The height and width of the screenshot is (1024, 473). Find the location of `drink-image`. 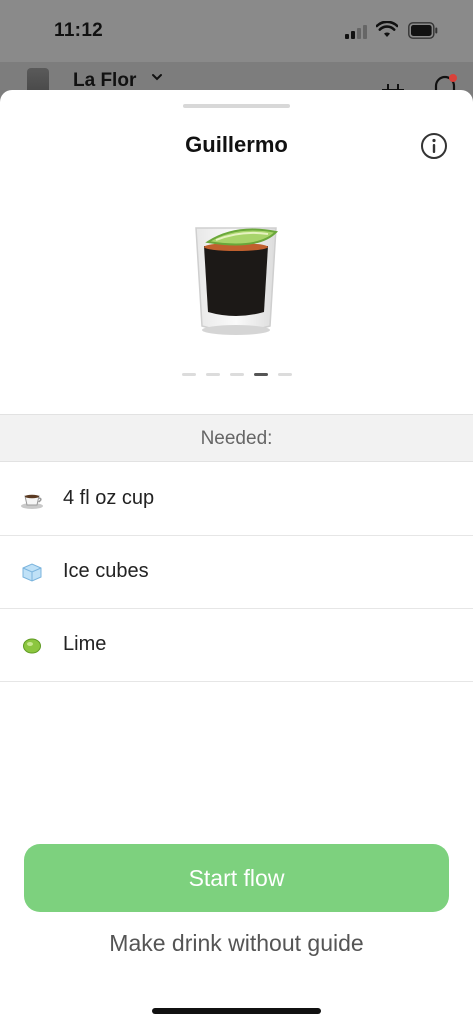

drink-image is located at coordinates (236, 275).